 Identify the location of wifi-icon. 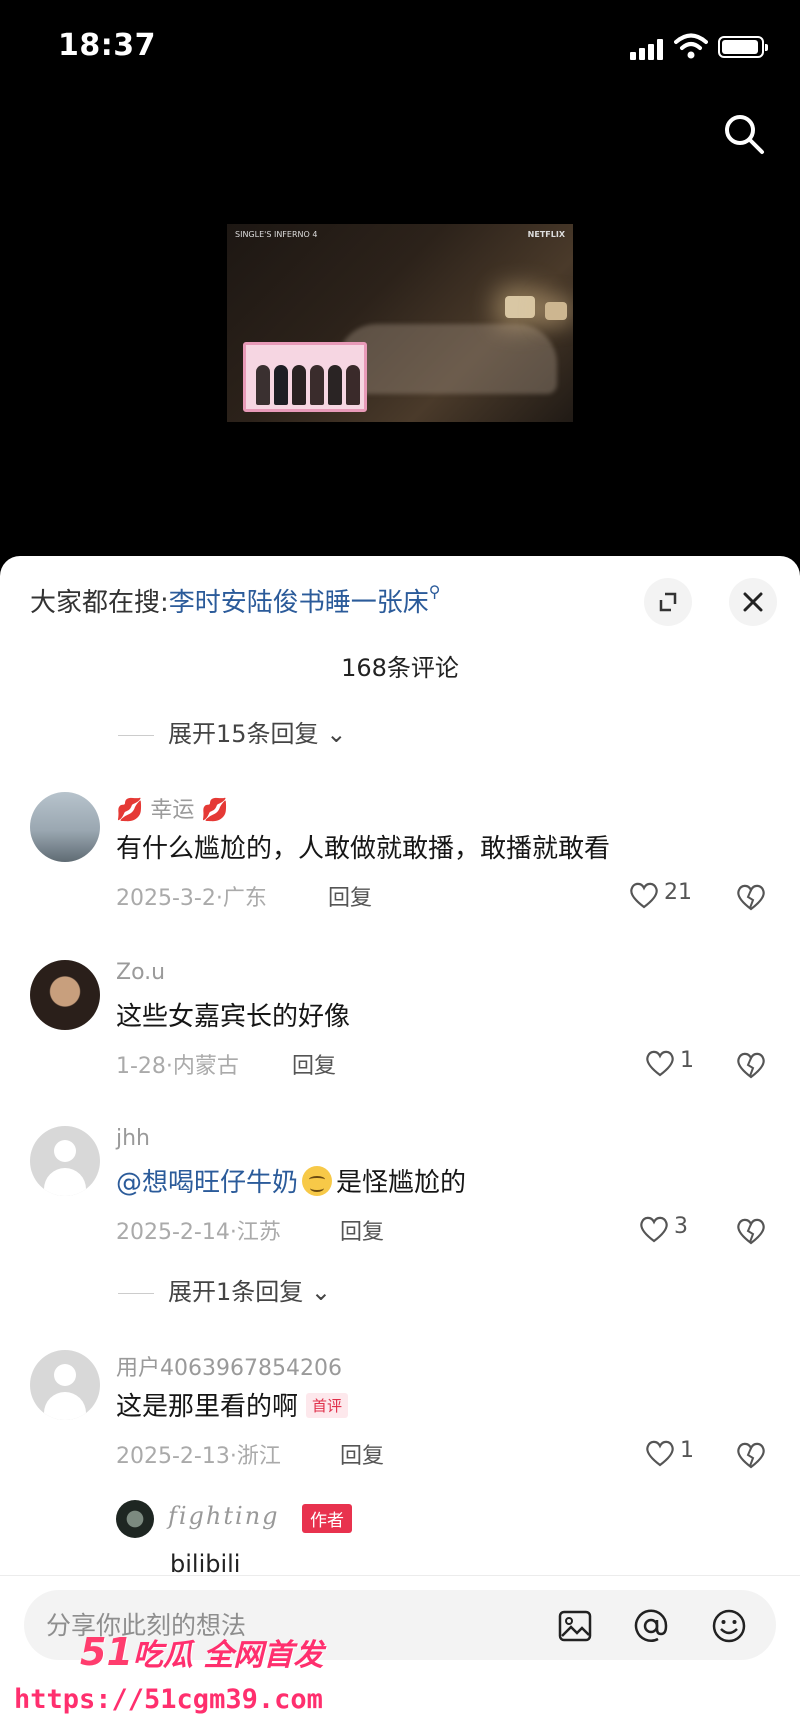
(691, 46).